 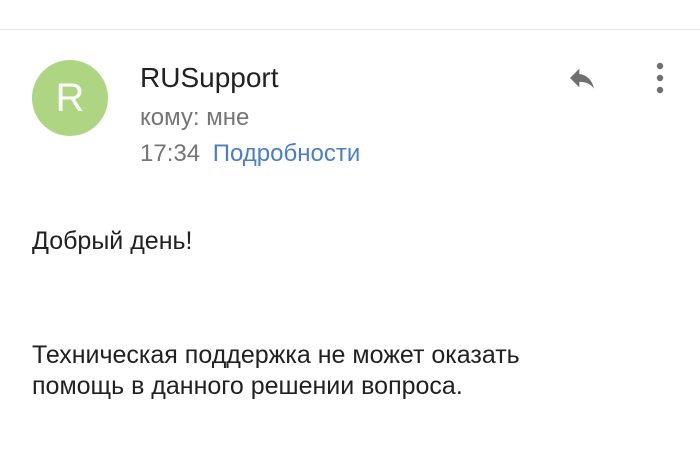 I want to click on meta-line: 17:34 Подробности, so click(x=250, y=154).